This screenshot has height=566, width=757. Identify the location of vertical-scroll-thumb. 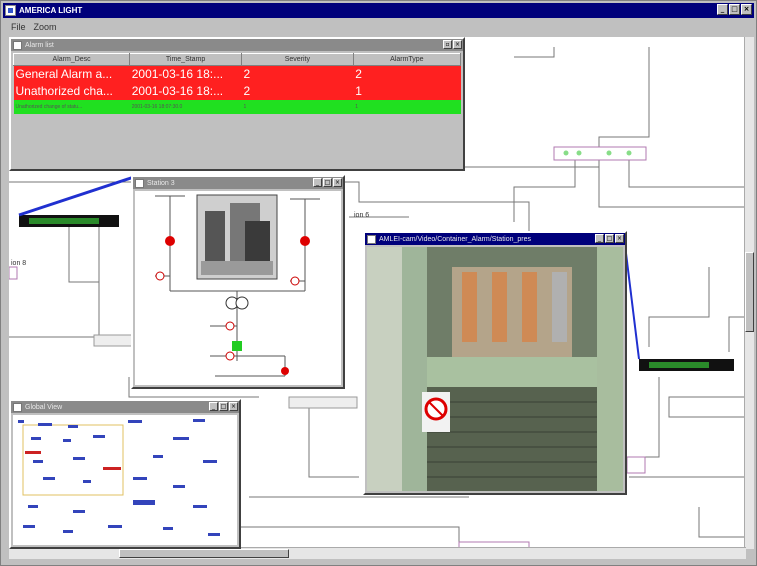
(749, 292).